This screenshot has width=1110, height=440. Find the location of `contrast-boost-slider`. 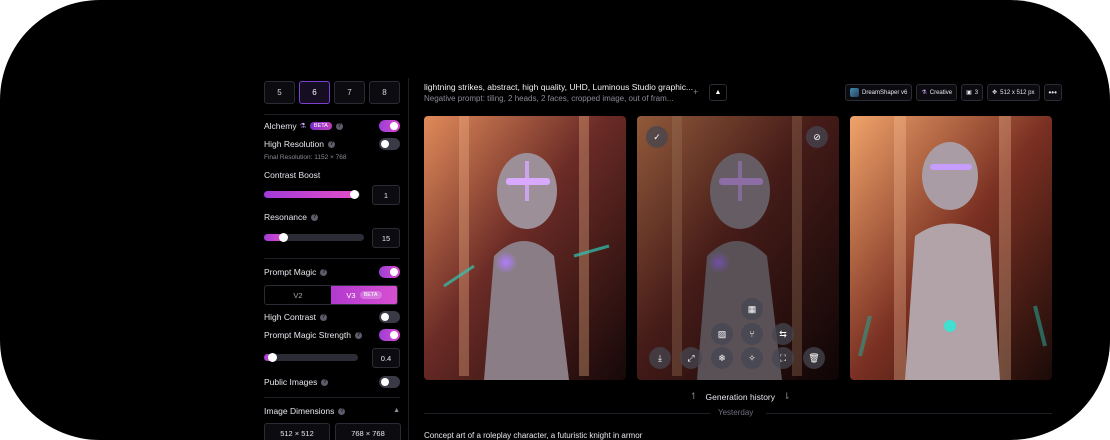

contrast-boost-slider is located at coordinates (312, 194).